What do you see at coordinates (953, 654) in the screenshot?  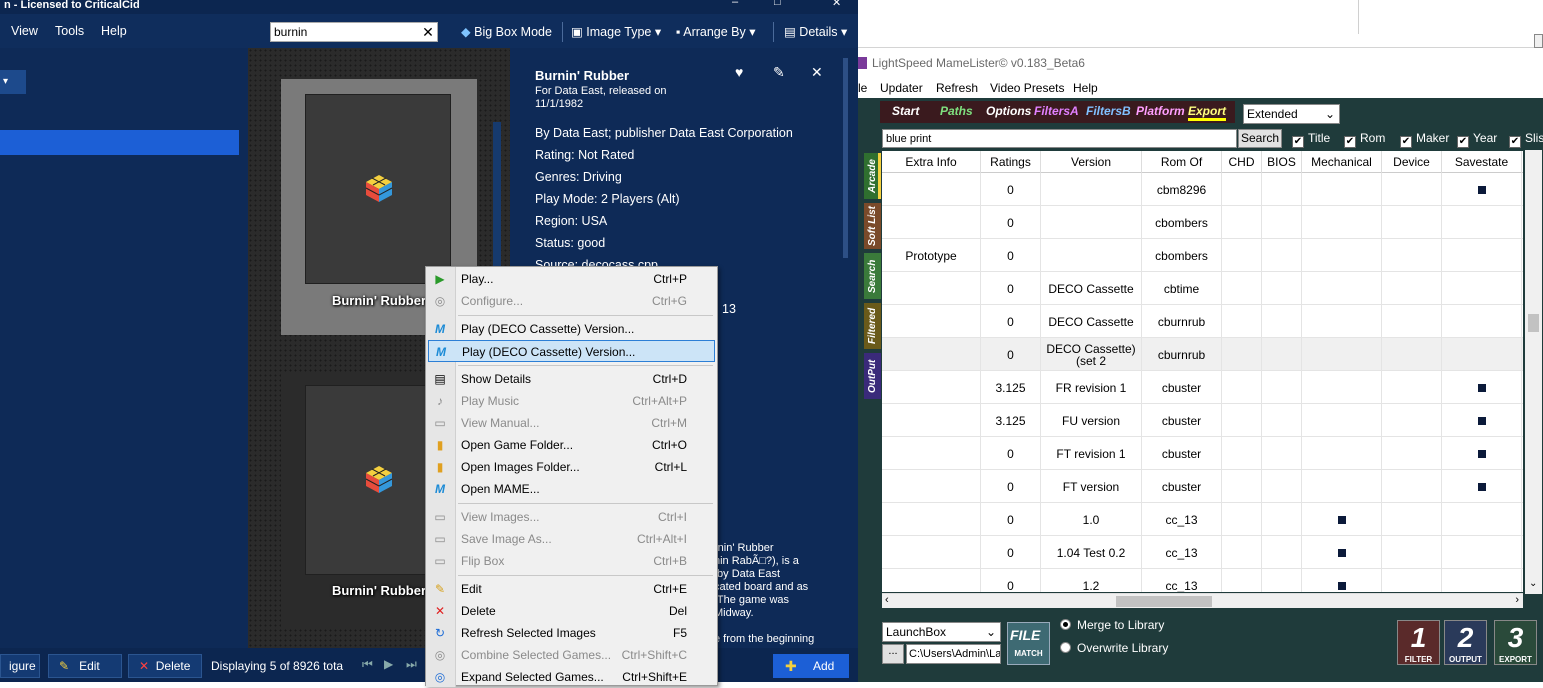 I see `path-field: C:\Users\Admin\La` at bounding box center [953, 654].